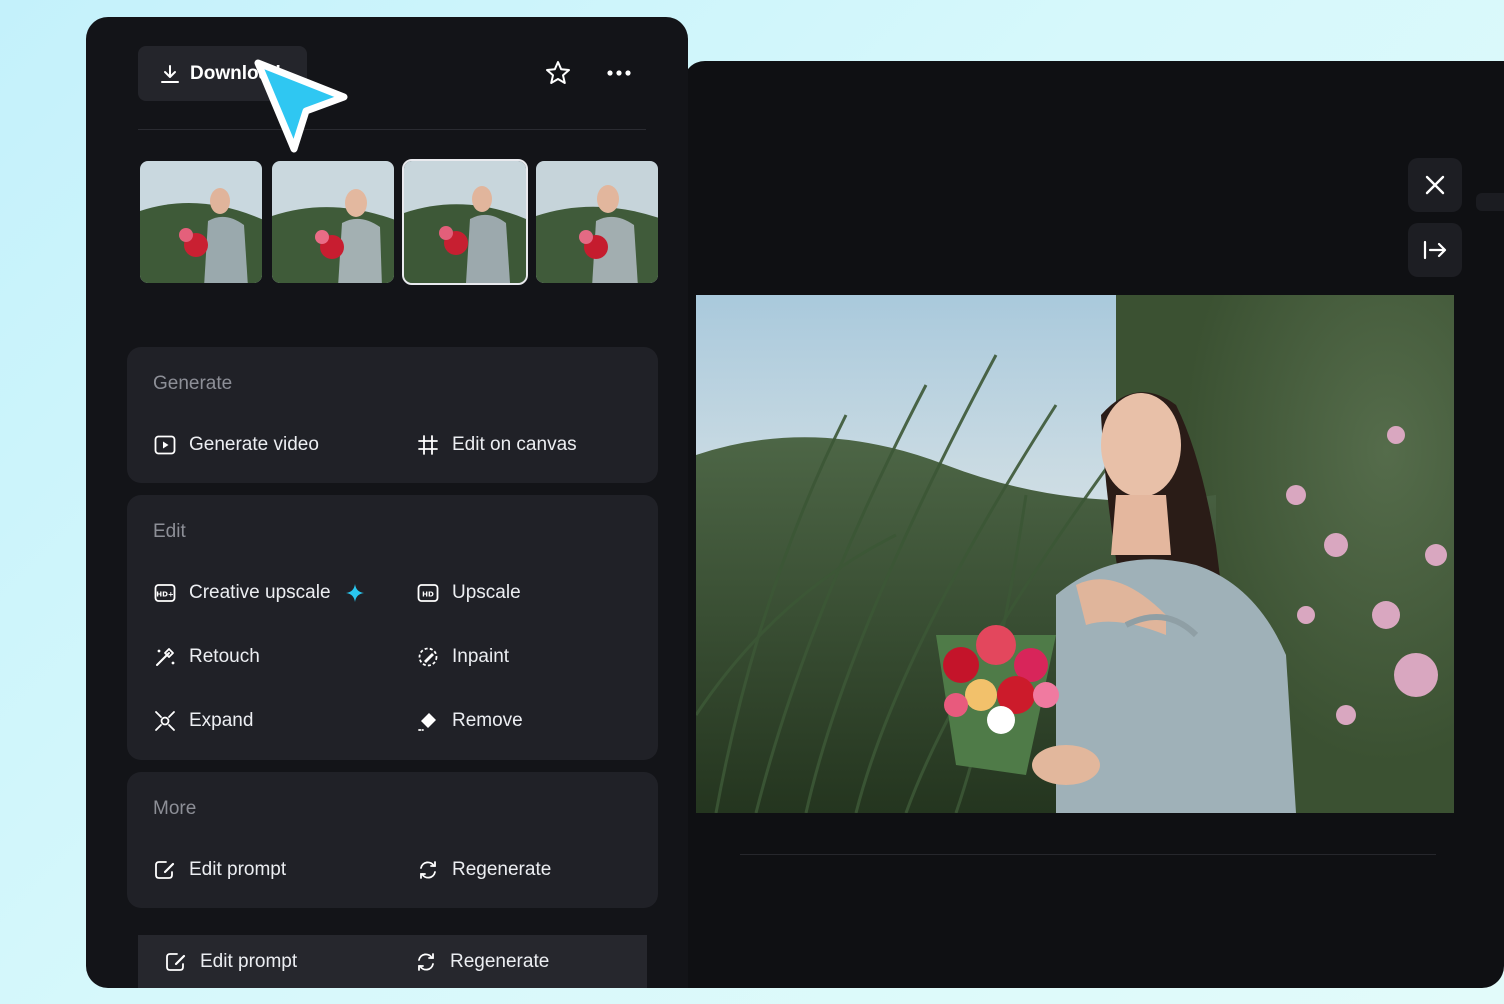  What do you see at coordinates (392, 415) in the screenshot?
I see `generate-section: Generate Generate video Edit on canvas` at bounding box center [392, 415].